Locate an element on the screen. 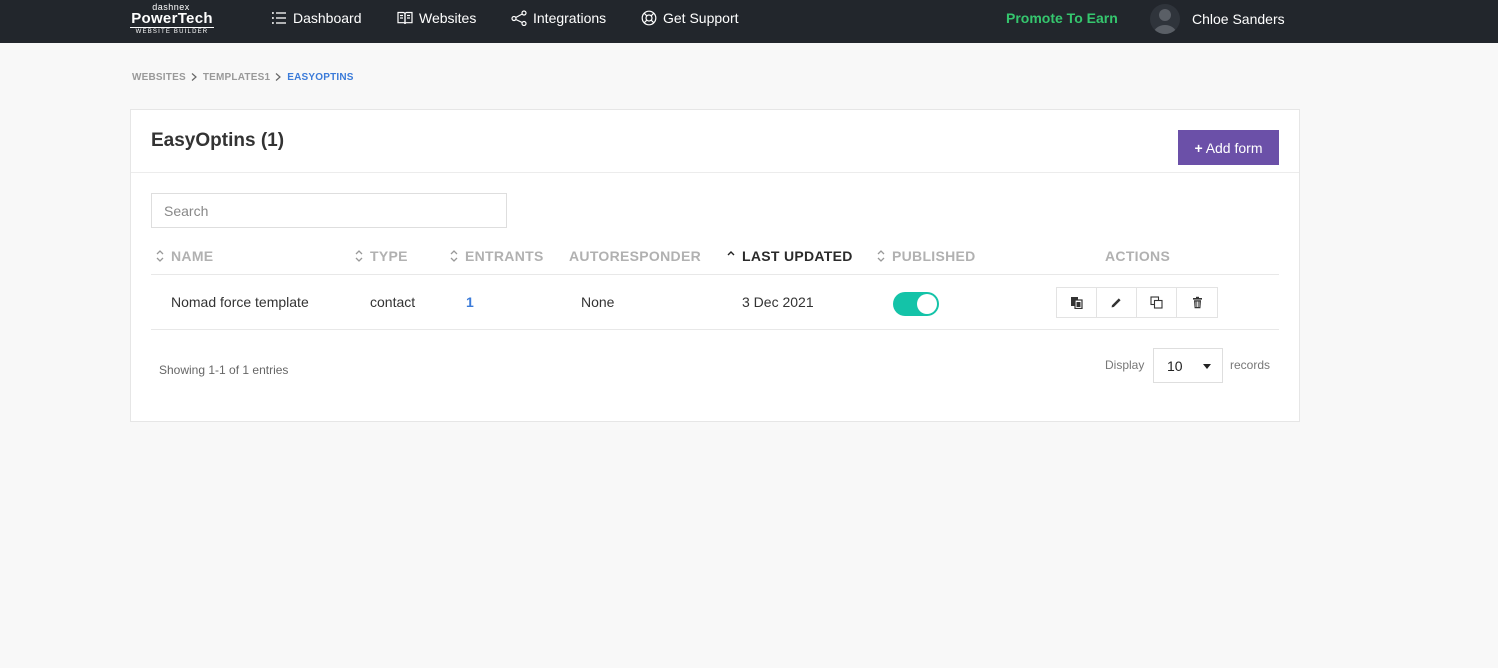 The height and width of the screenshot is (668, 1498). lifebuoy-icon is located at coordinates (649, 18).